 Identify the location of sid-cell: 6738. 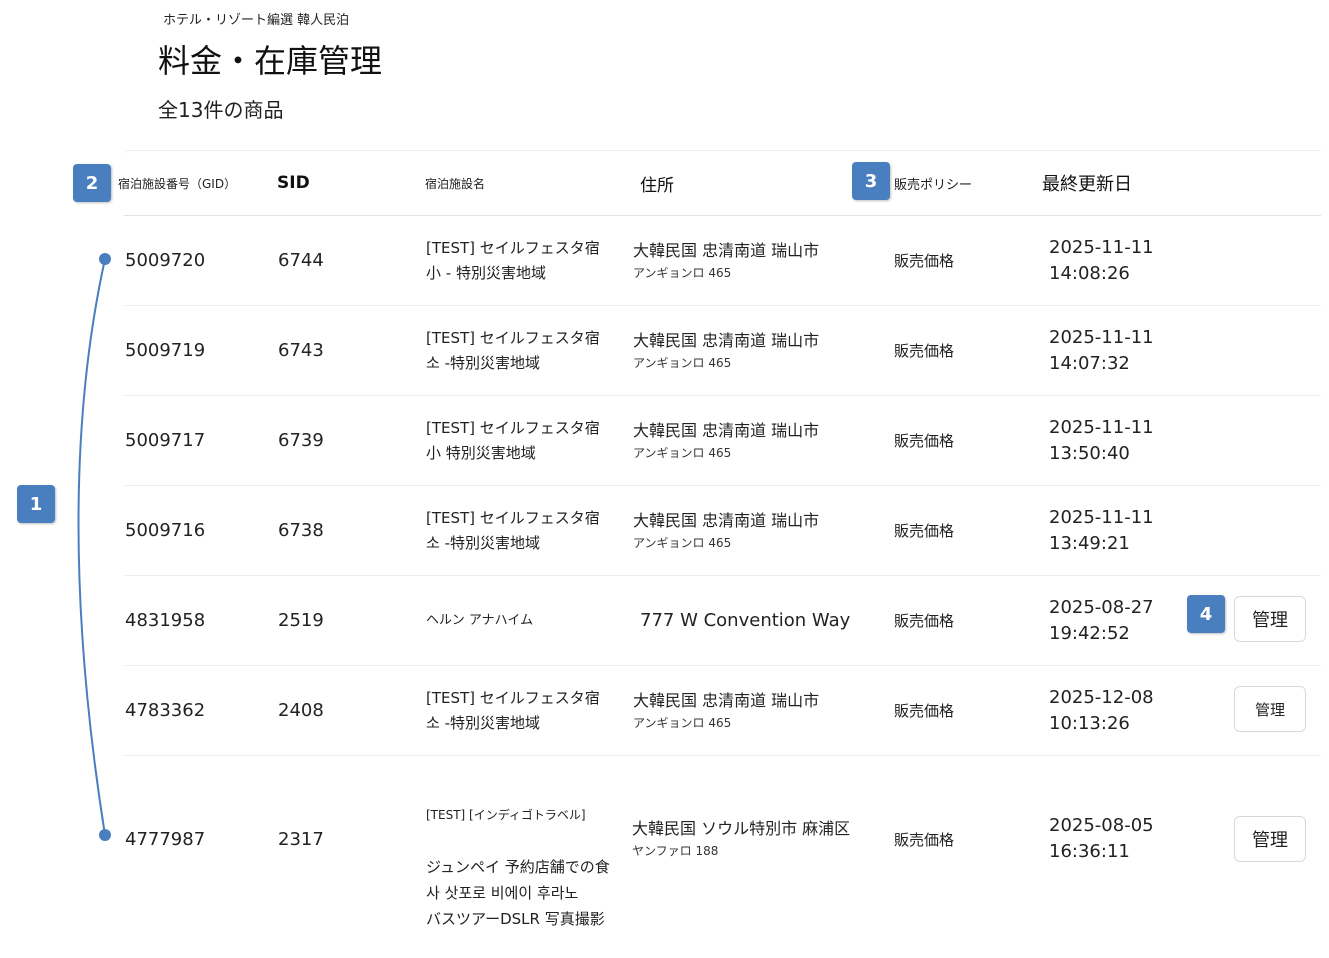
(301, 530).